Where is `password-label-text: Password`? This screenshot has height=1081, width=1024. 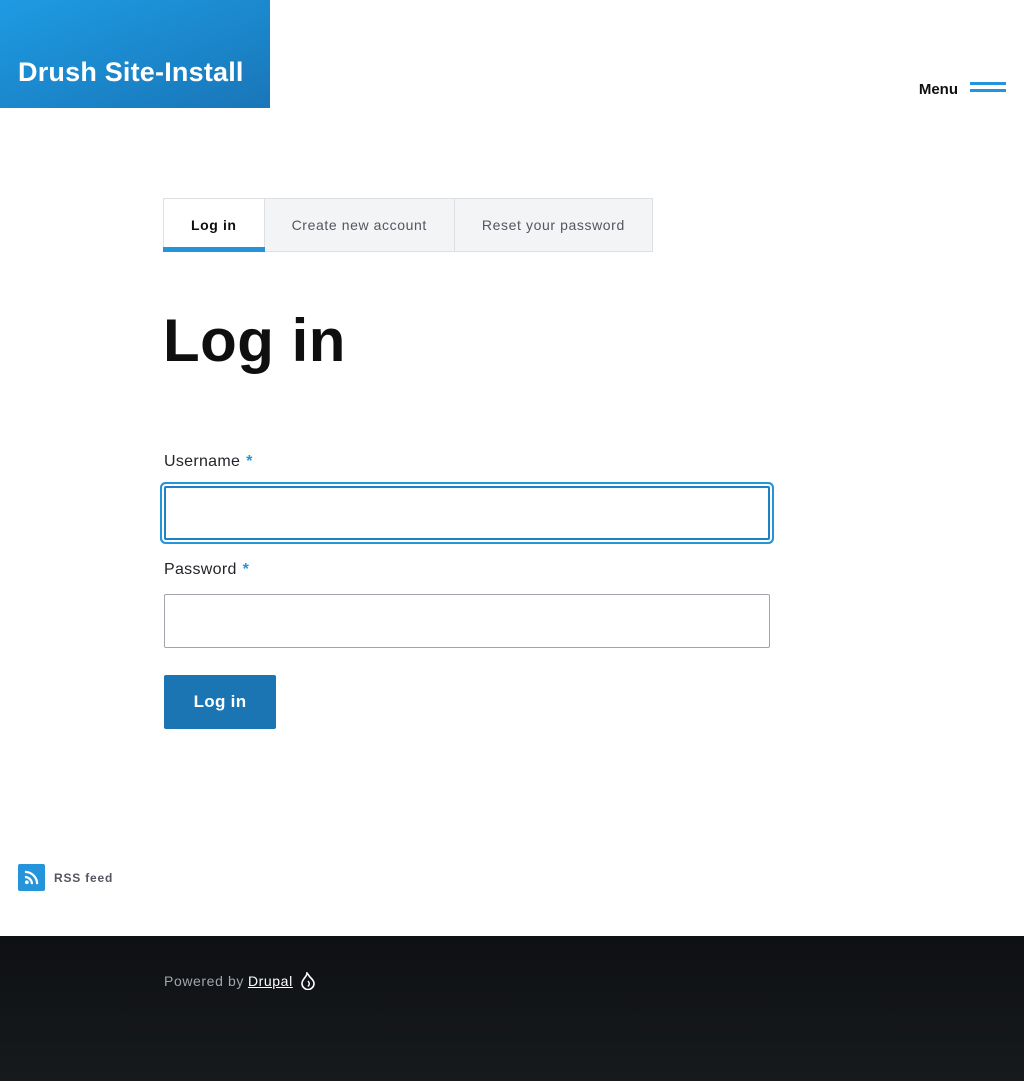
password-label-text: Password is located at coordinates (200, 569).